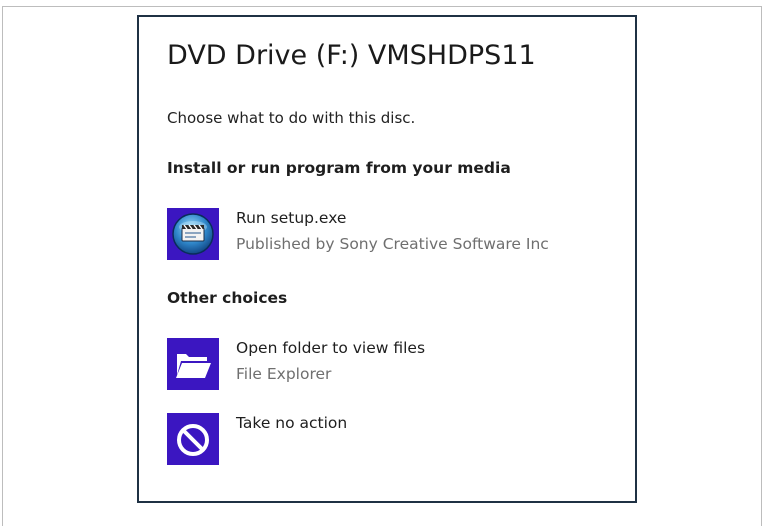 This screenshot has height=526, width=764. I want to click on option-label: Run setup.exe, so click(291, 218).